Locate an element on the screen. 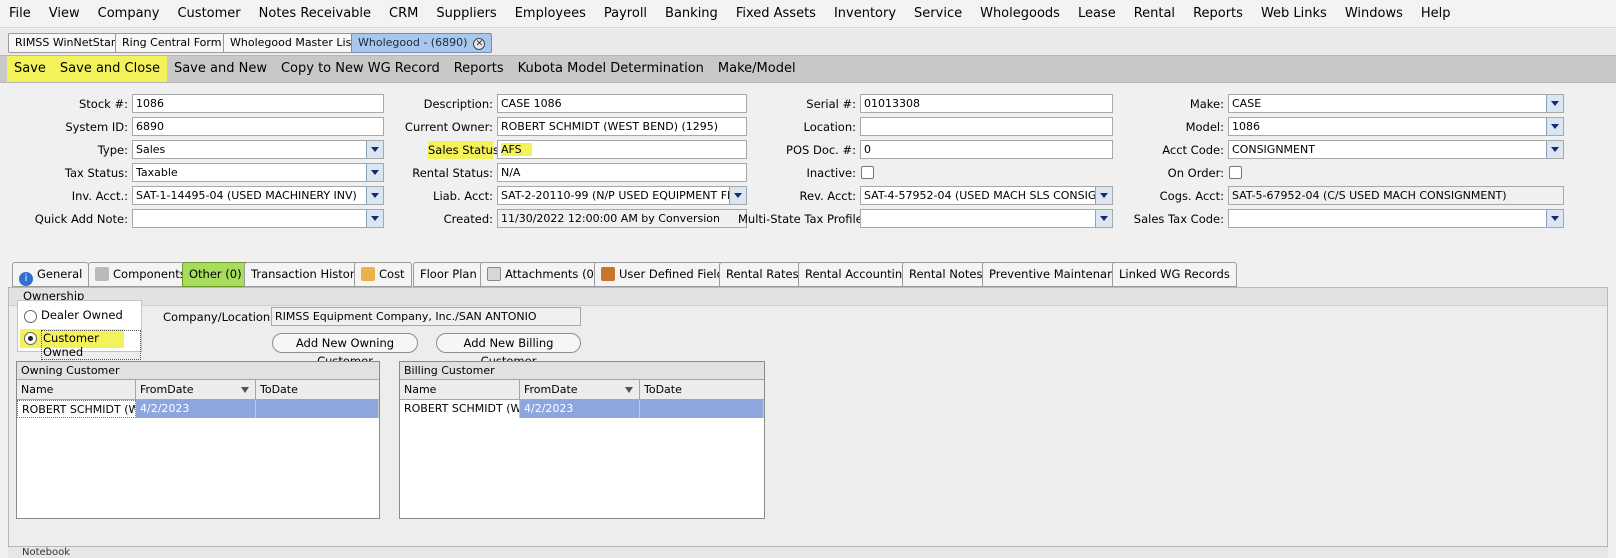  reports-button: Reports is located at coordinates (479, 69).